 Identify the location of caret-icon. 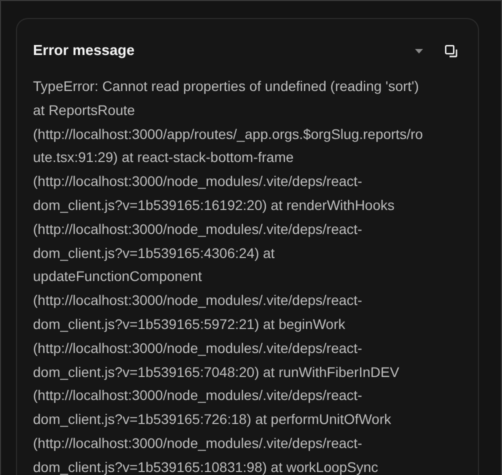
(419, 51).